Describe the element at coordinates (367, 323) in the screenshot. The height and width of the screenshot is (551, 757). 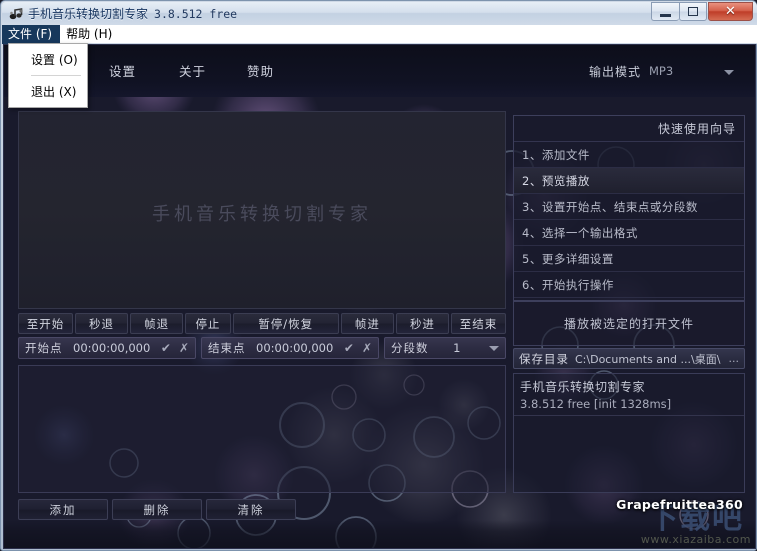
I see `transport-button-frame-fwd: 帧进` at that location.